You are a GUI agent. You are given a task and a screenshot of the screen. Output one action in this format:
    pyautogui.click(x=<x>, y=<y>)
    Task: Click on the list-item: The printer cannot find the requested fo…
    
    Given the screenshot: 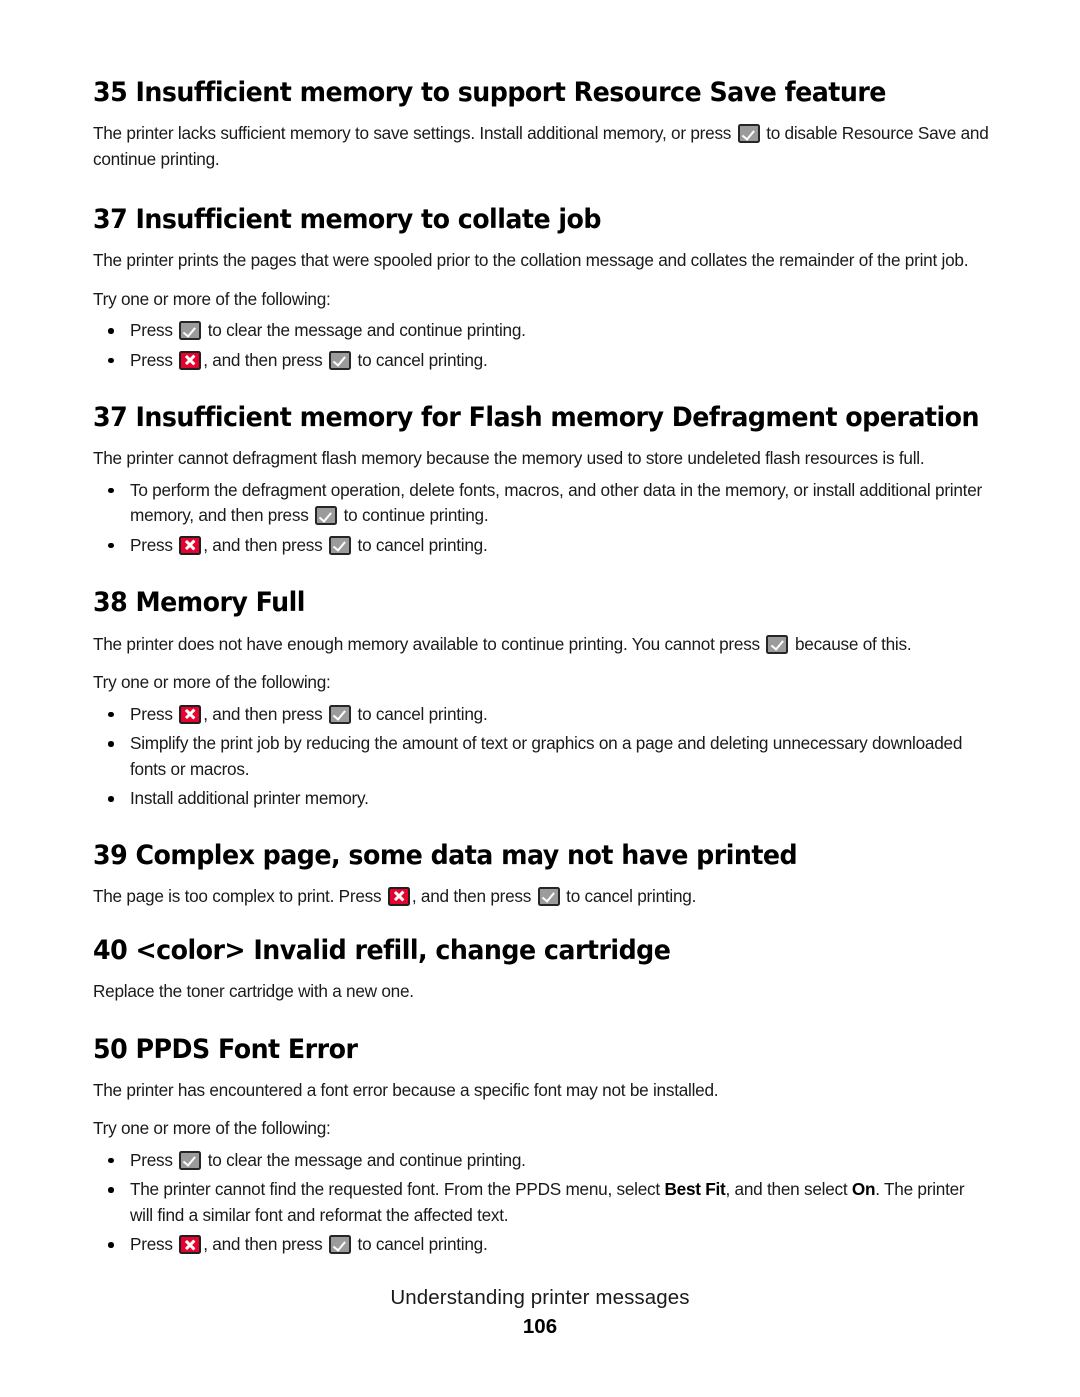 What is the action you would take?
    pyautogui.click(x=546, y=1202)
    